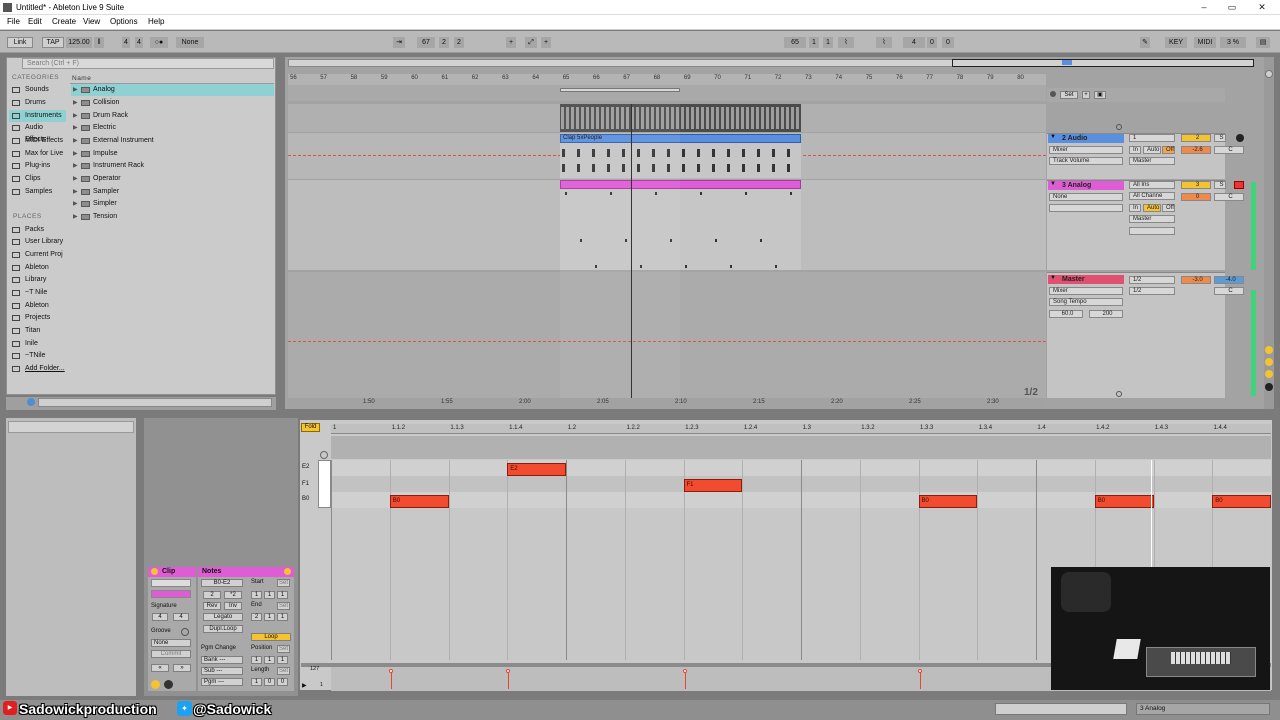 This screenshot has width=1280, height=720. I want to click on notes-box-toggle-icon, so click(287, 571).